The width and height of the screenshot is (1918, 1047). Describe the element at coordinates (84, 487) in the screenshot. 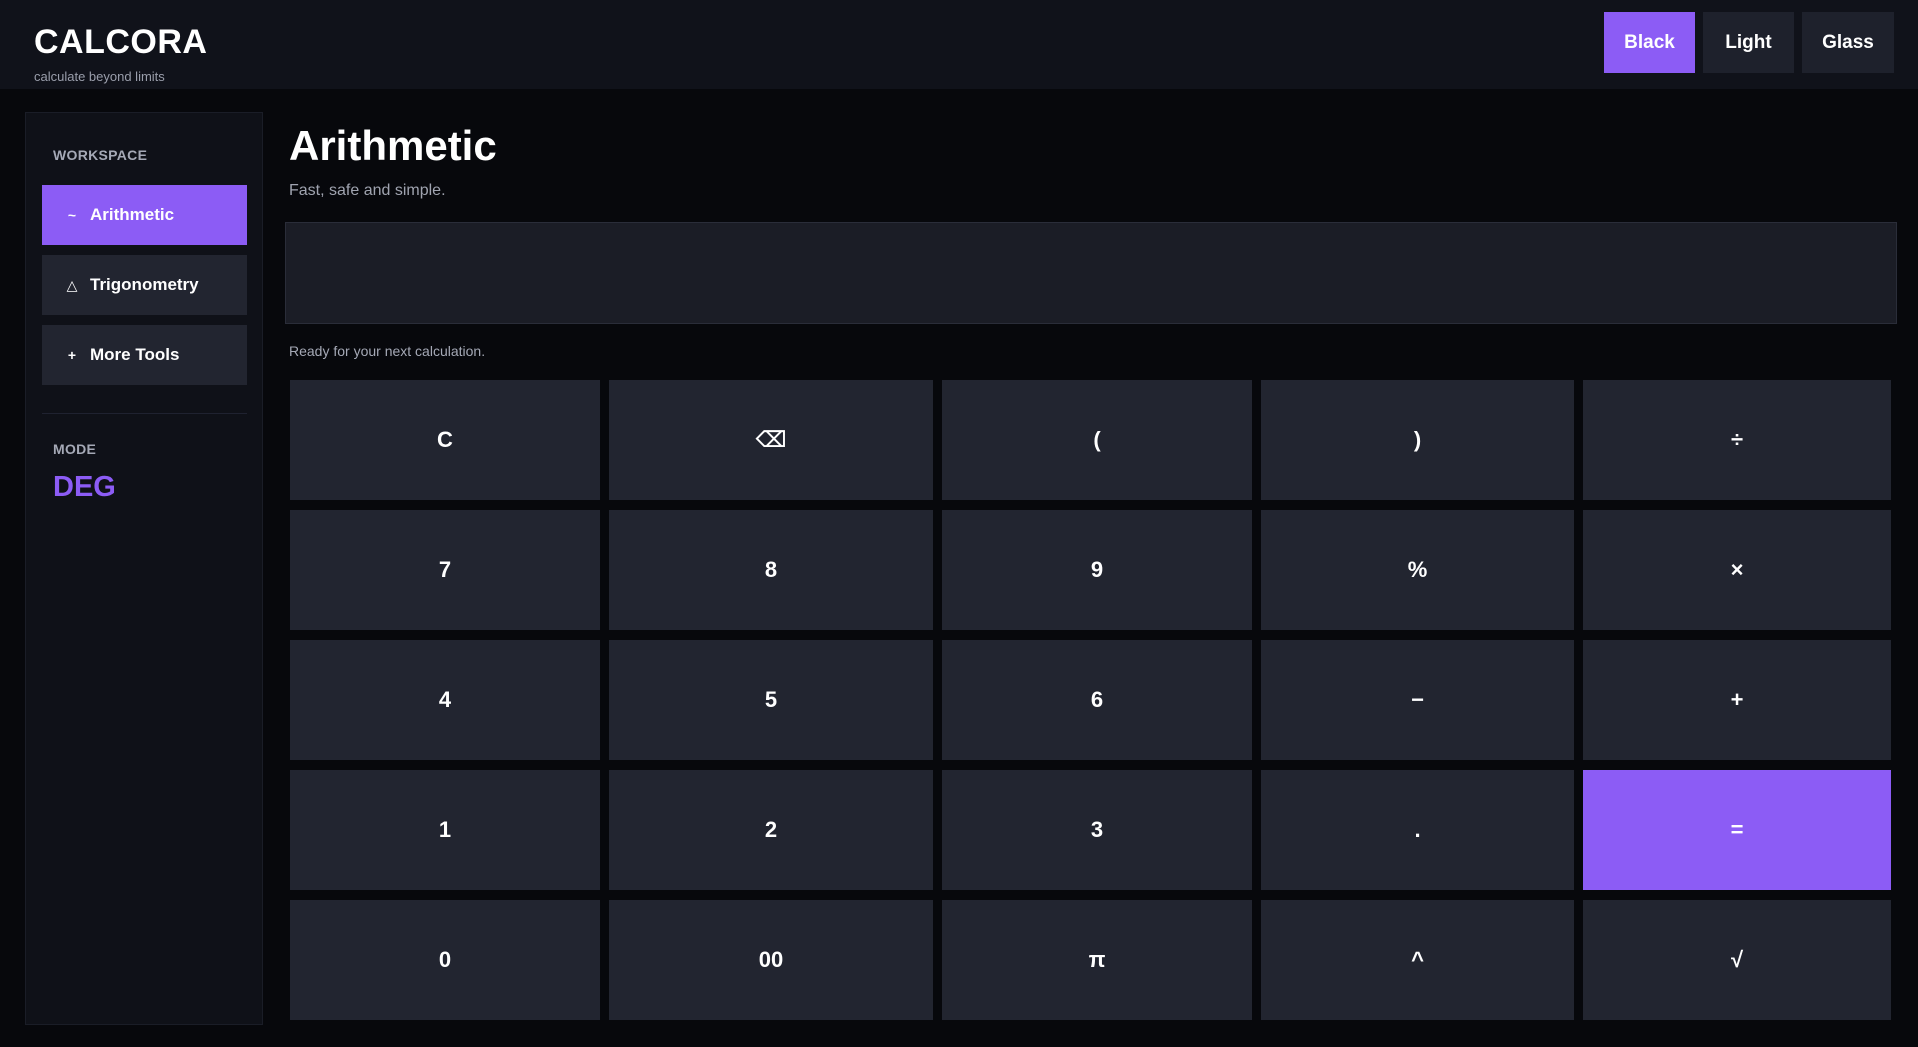

I see `angle-mode-value: DEG` at that location.